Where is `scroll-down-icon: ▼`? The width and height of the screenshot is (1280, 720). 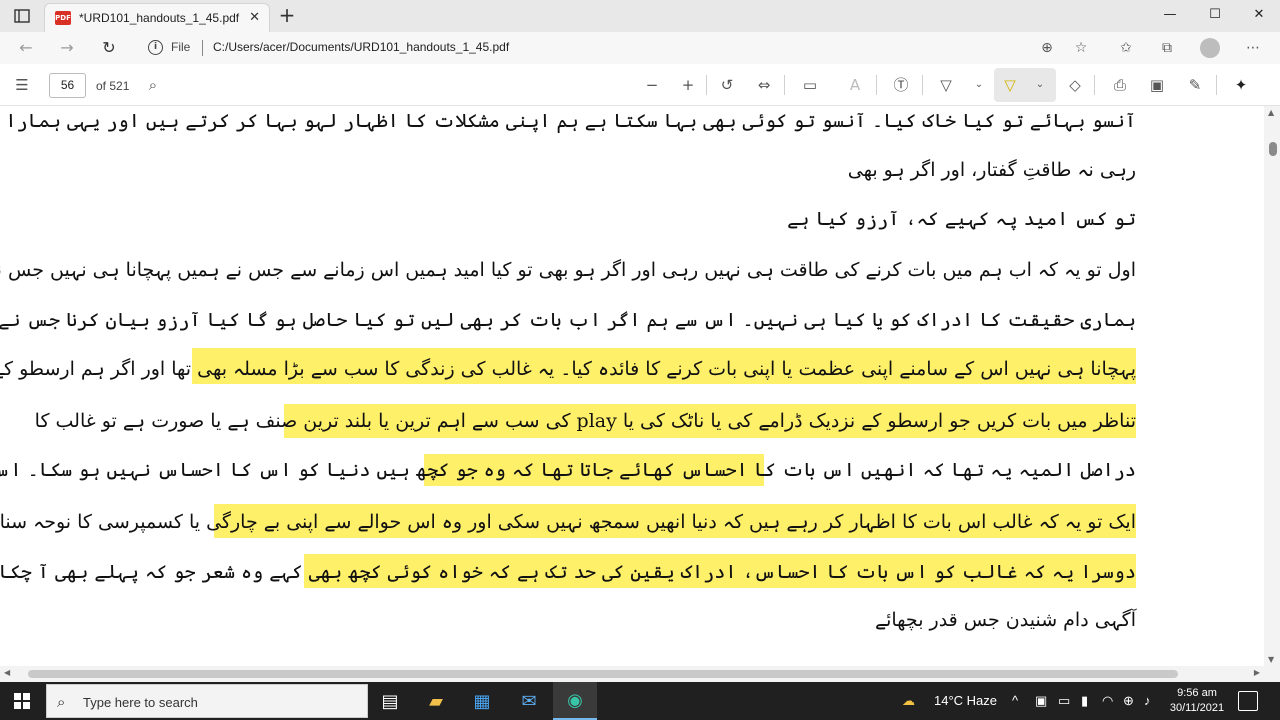 scroll-down-icon: ▼ is located at coordinates (1271, 659).